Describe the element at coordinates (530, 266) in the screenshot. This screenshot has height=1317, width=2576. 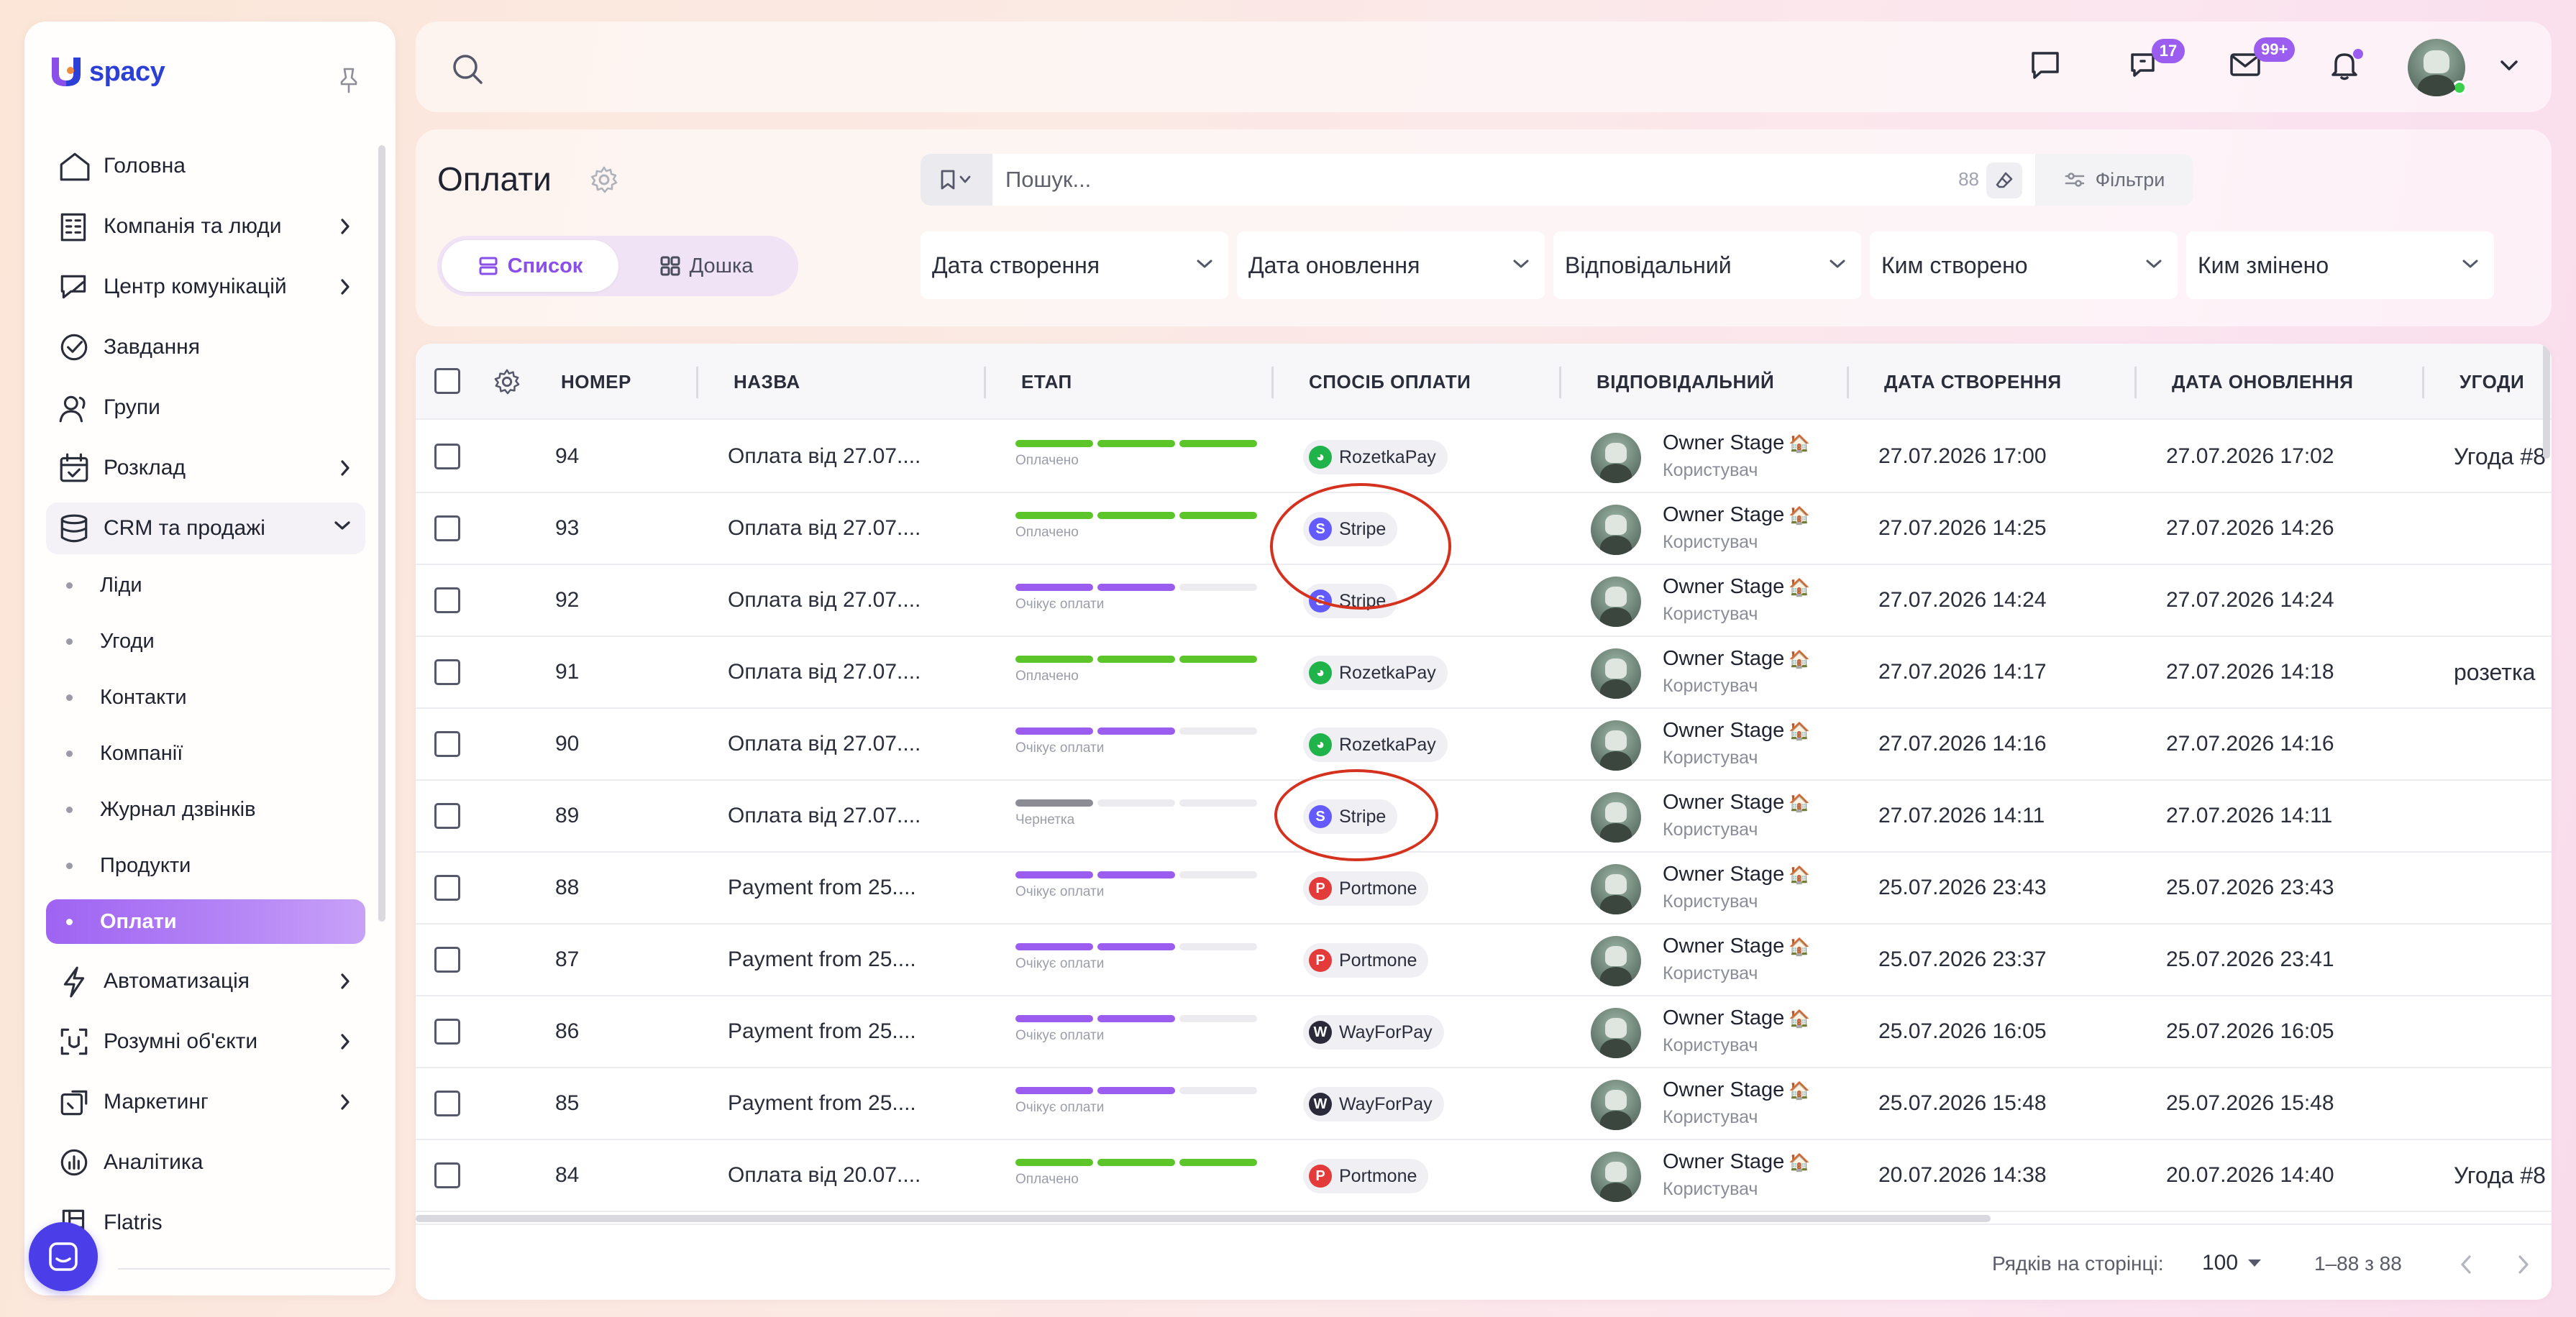
I see `view-list-button: Список` at that location.